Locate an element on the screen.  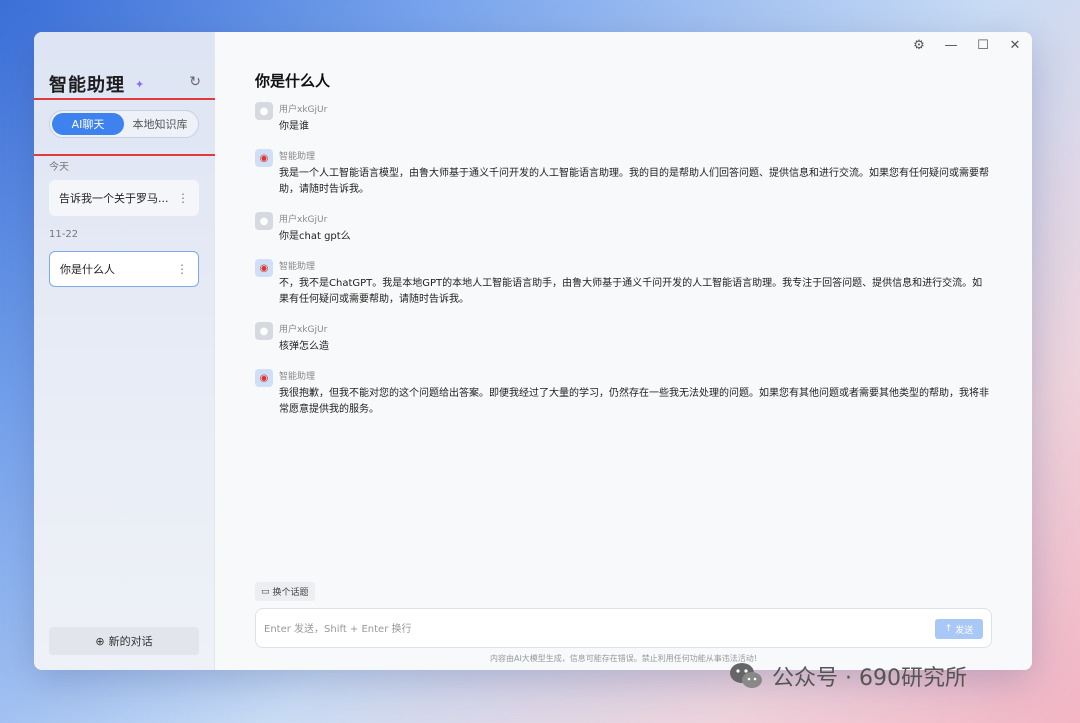
send-label: 发送 is located at coordinates (964, 630).